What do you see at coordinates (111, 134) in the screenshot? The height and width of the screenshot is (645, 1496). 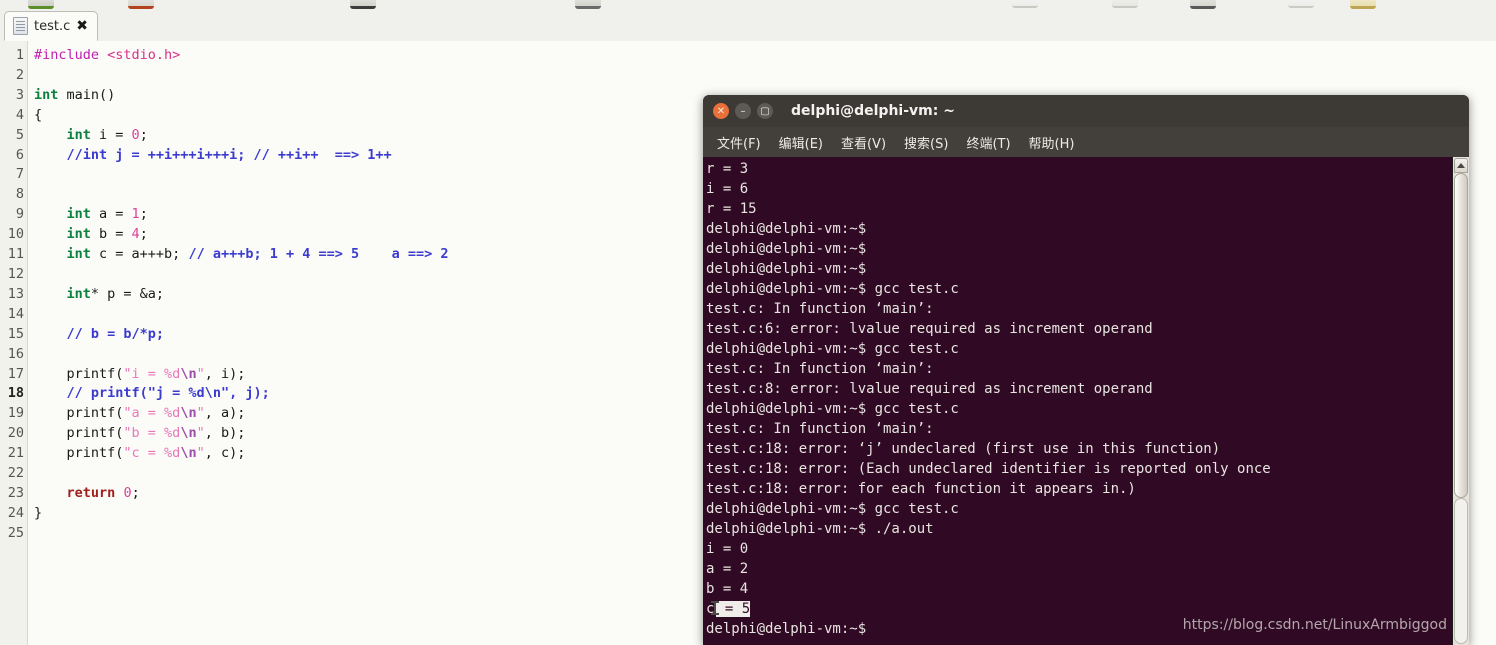 I see `code-token: i =` at bounding box center [111, 134].